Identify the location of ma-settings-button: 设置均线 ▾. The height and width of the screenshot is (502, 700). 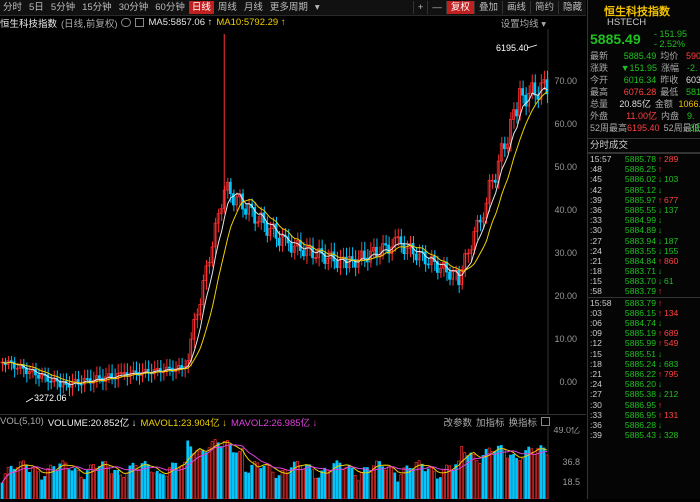
(523, 23).